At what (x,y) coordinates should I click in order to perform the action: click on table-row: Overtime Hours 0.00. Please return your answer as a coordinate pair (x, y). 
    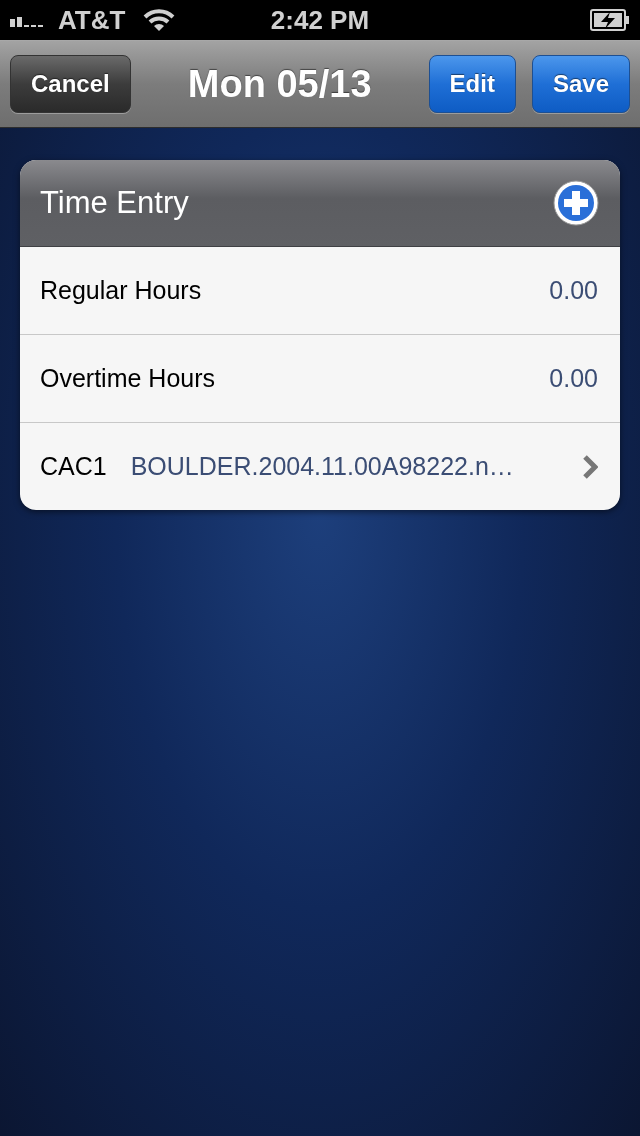
    Looking at the image, I should click on (320, 378).